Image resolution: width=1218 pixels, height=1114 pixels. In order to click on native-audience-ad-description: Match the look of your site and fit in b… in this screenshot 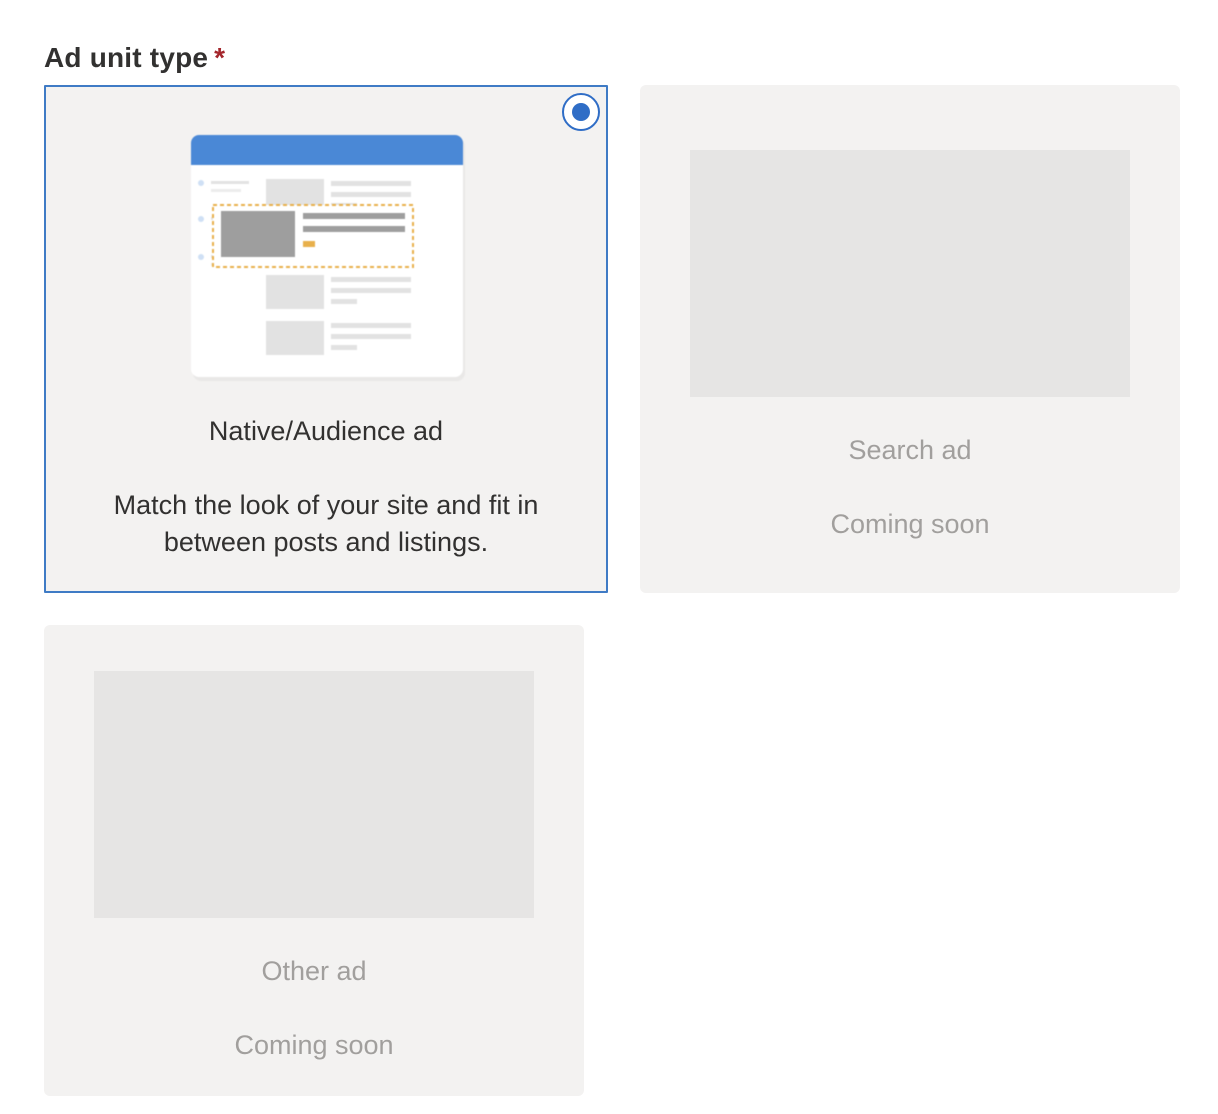, I will do `click(326, 523)`.